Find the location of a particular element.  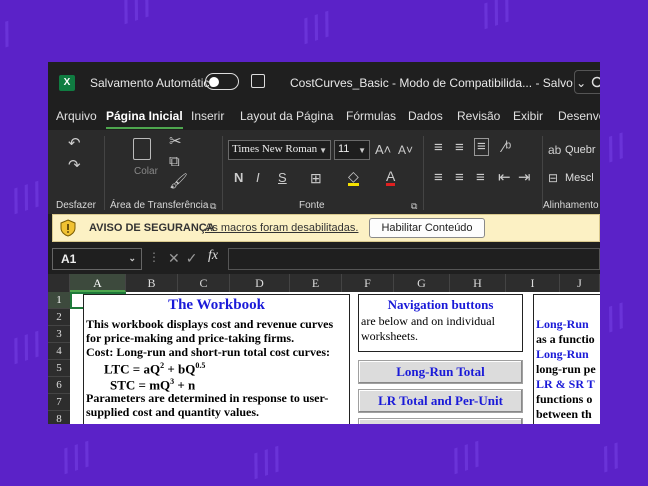

merge-icon: ⊟ is located at coordinates (553, 178).